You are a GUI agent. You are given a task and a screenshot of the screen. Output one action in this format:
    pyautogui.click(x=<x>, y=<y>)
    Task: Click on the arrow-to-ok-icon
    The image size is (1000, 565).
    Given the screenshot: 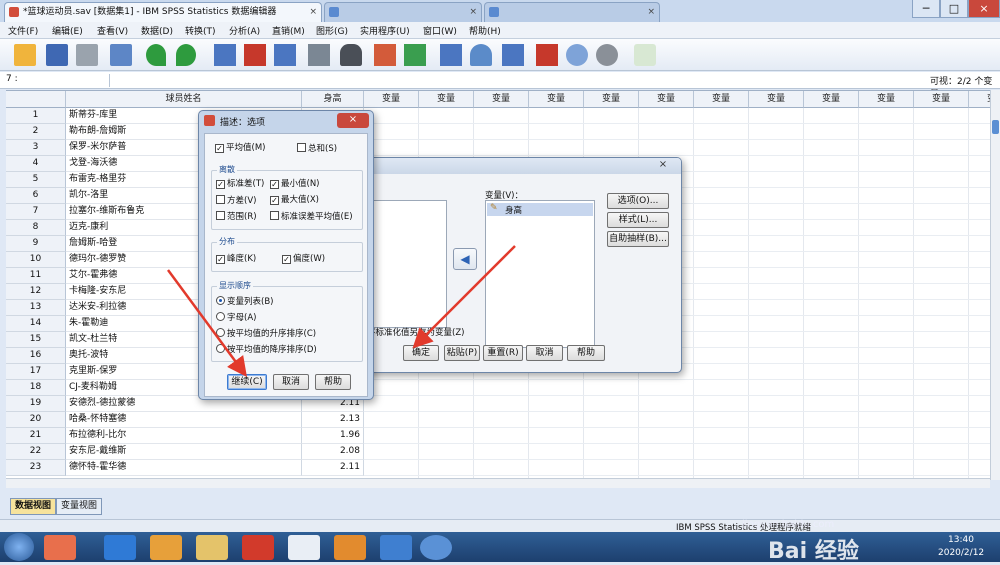 What is the action you would take?
    pyautogui.click(x=464, y=297)
    